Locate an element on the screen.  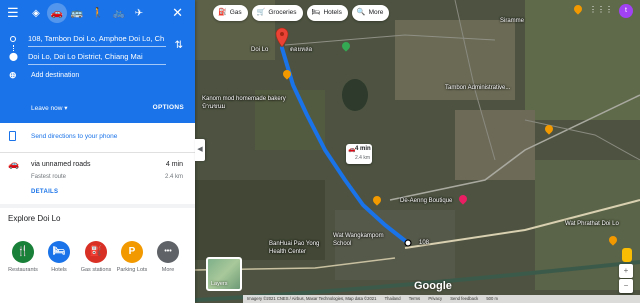
pegman-icon is located at coordinates (627, 255).